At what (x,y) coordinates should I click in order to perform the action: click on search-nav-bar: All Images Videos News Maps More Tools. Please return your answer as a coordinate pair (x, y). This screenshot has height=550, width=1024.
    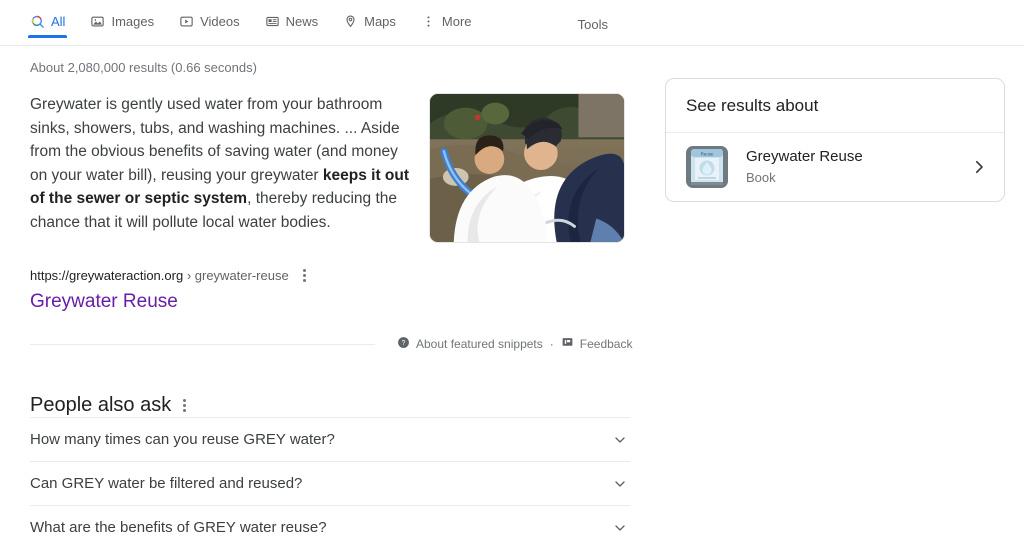
    Looking at the image, I should click on (512, 23).